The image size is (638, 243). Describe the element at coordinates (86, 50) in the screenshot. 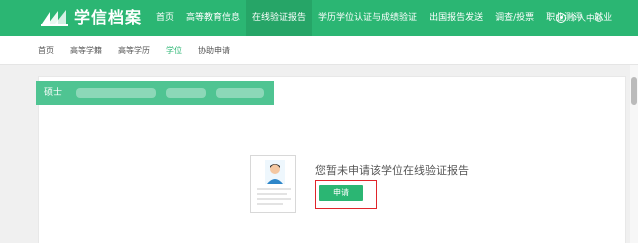

I see `subnav-item: 高等学籍` at that location.